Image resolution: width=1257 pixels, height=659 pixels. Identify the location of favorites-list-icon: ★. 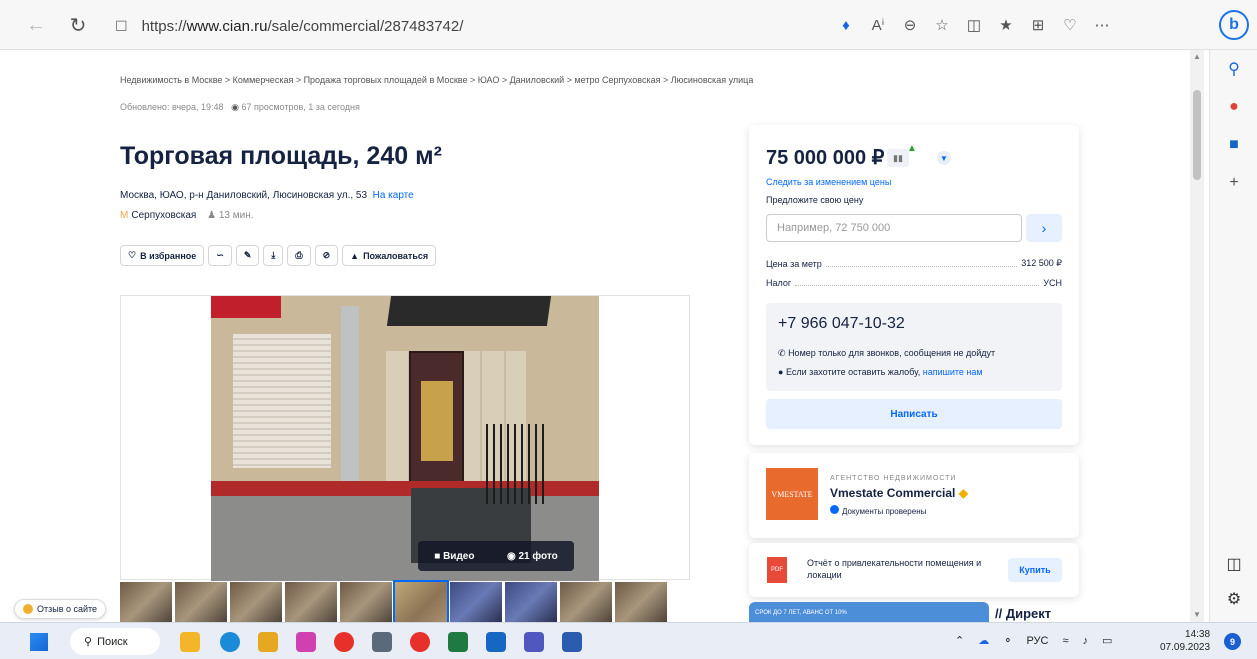
(1006, 25).